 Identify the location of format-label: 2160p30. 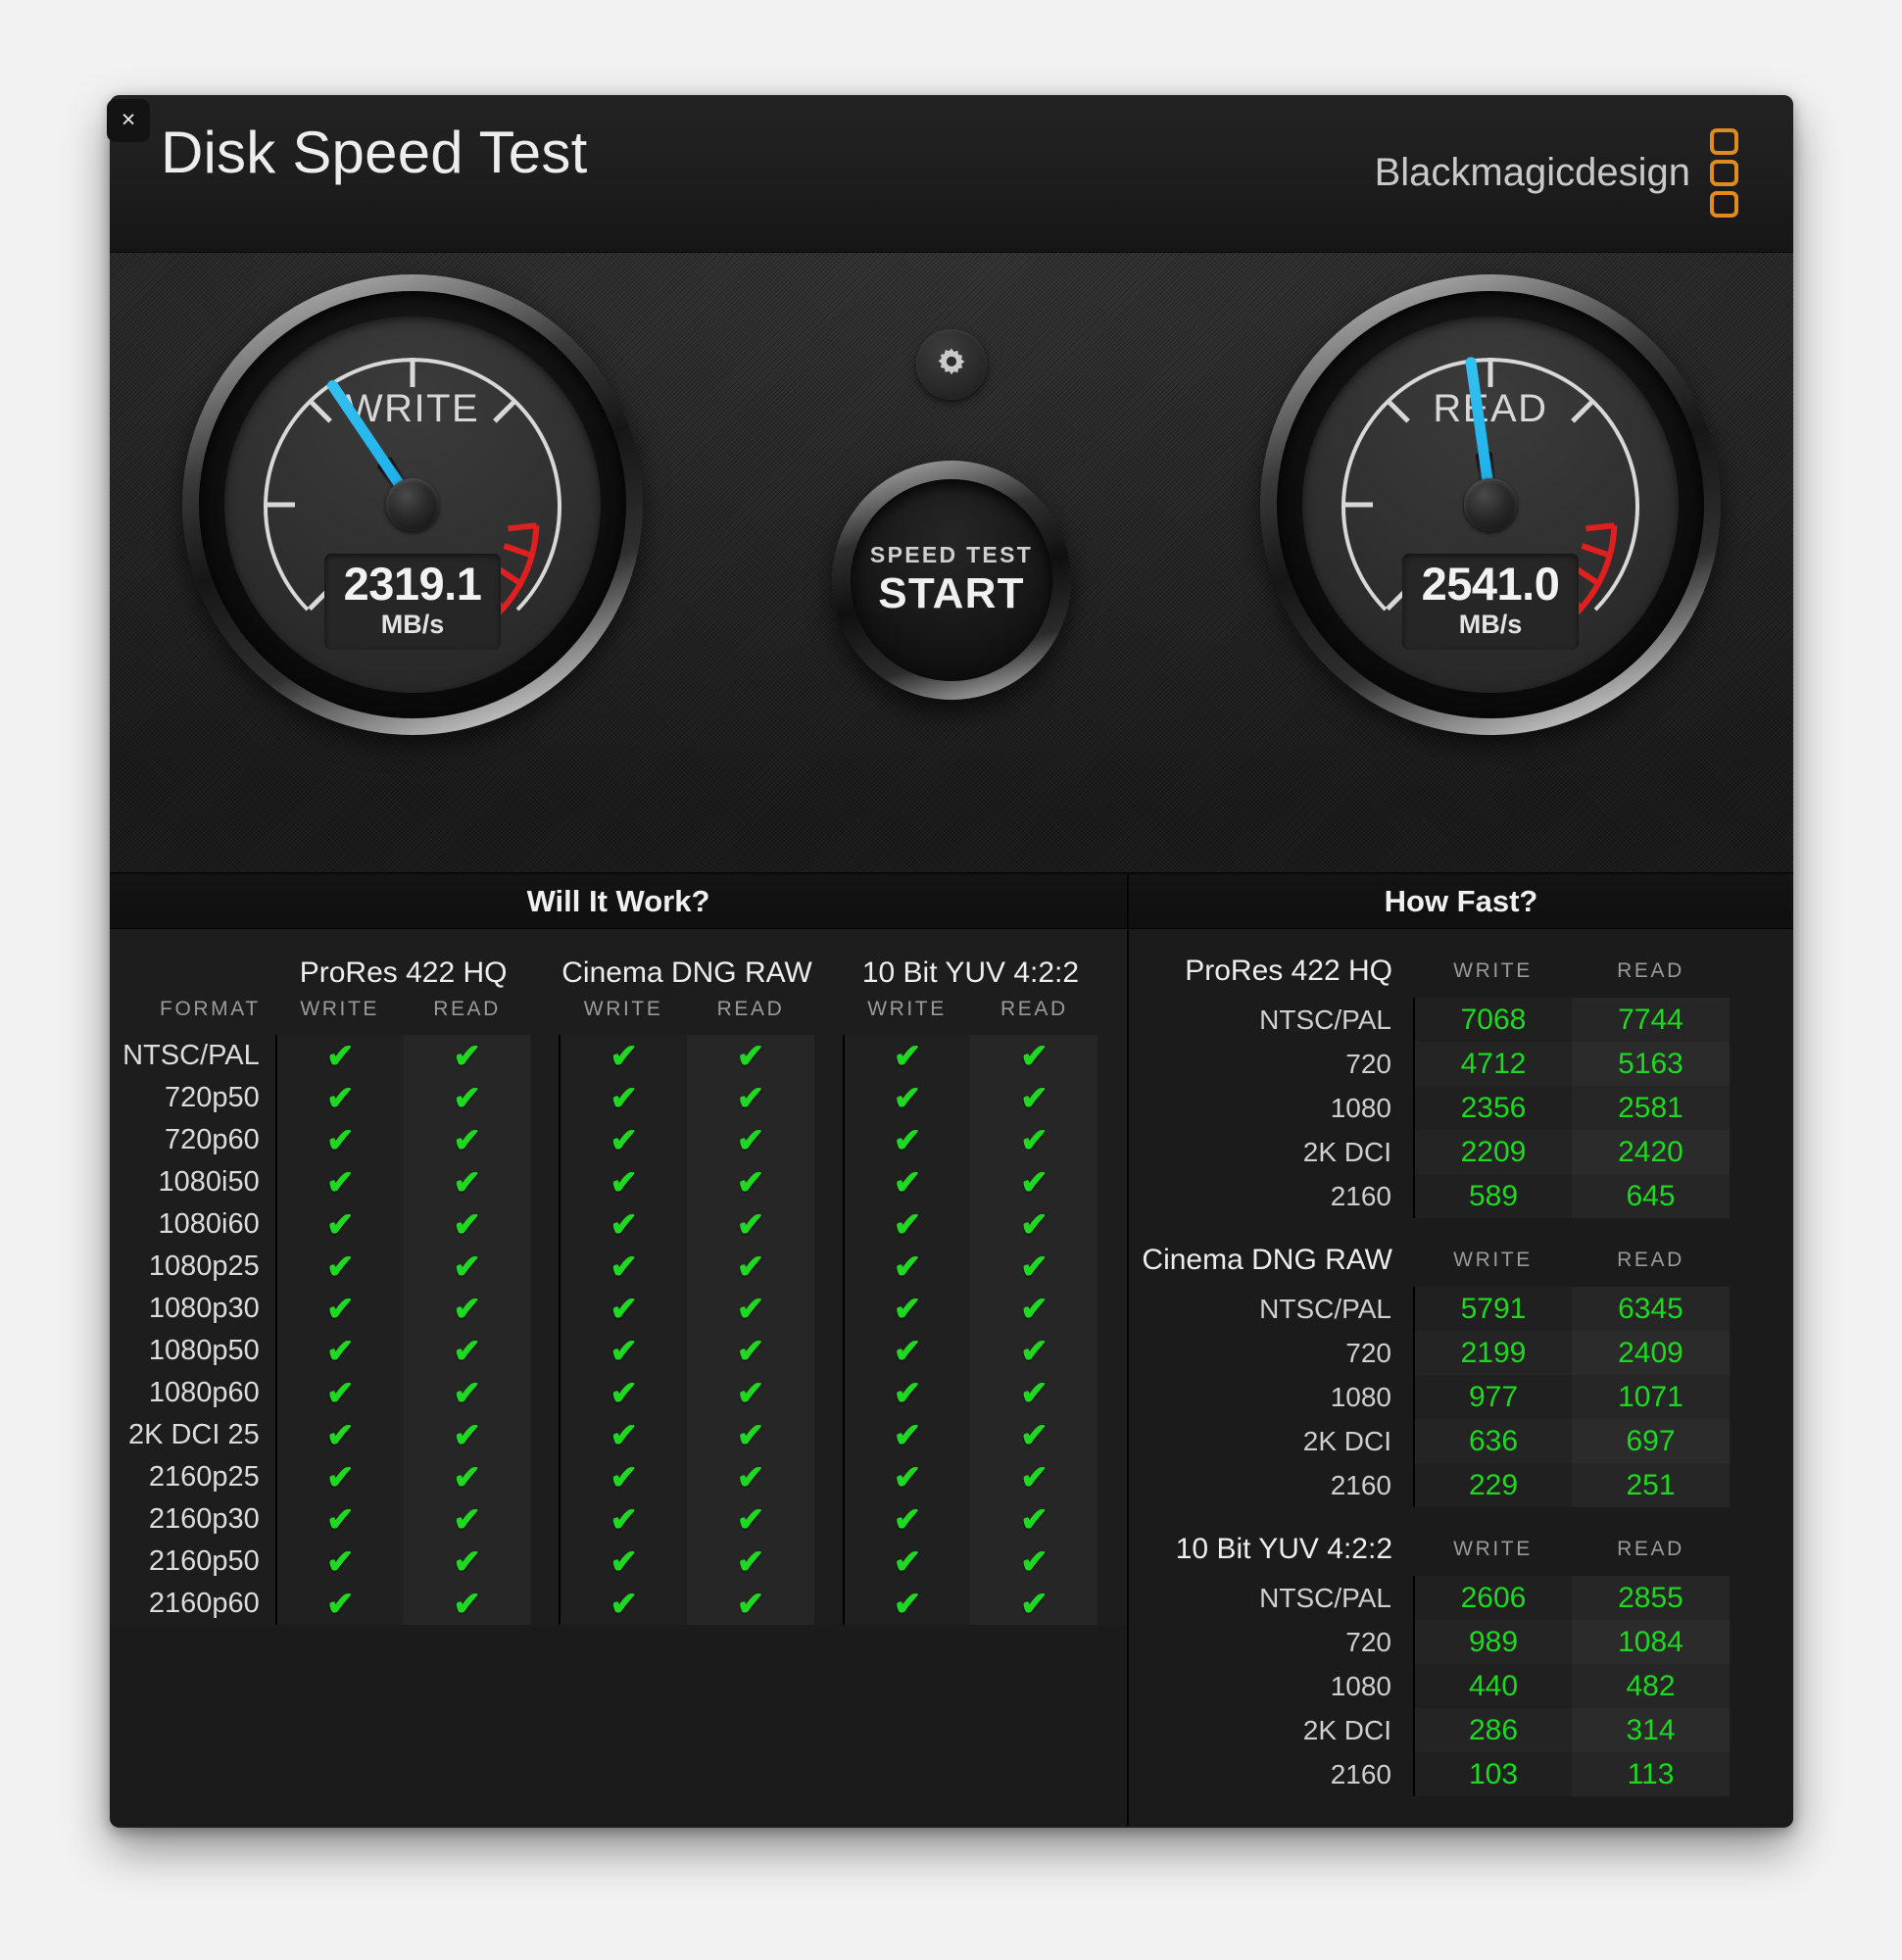
(193, 1519).